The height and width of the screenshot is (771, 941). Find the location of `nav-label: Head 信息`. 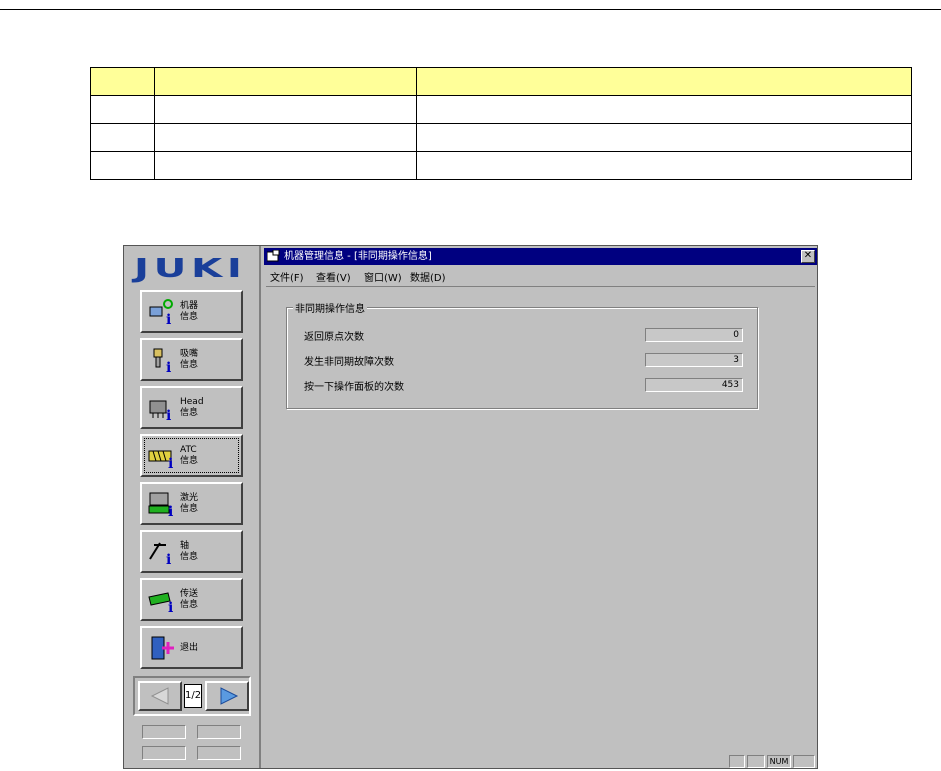

nav-label: Head 信息 is located at coordinates (192, 407).